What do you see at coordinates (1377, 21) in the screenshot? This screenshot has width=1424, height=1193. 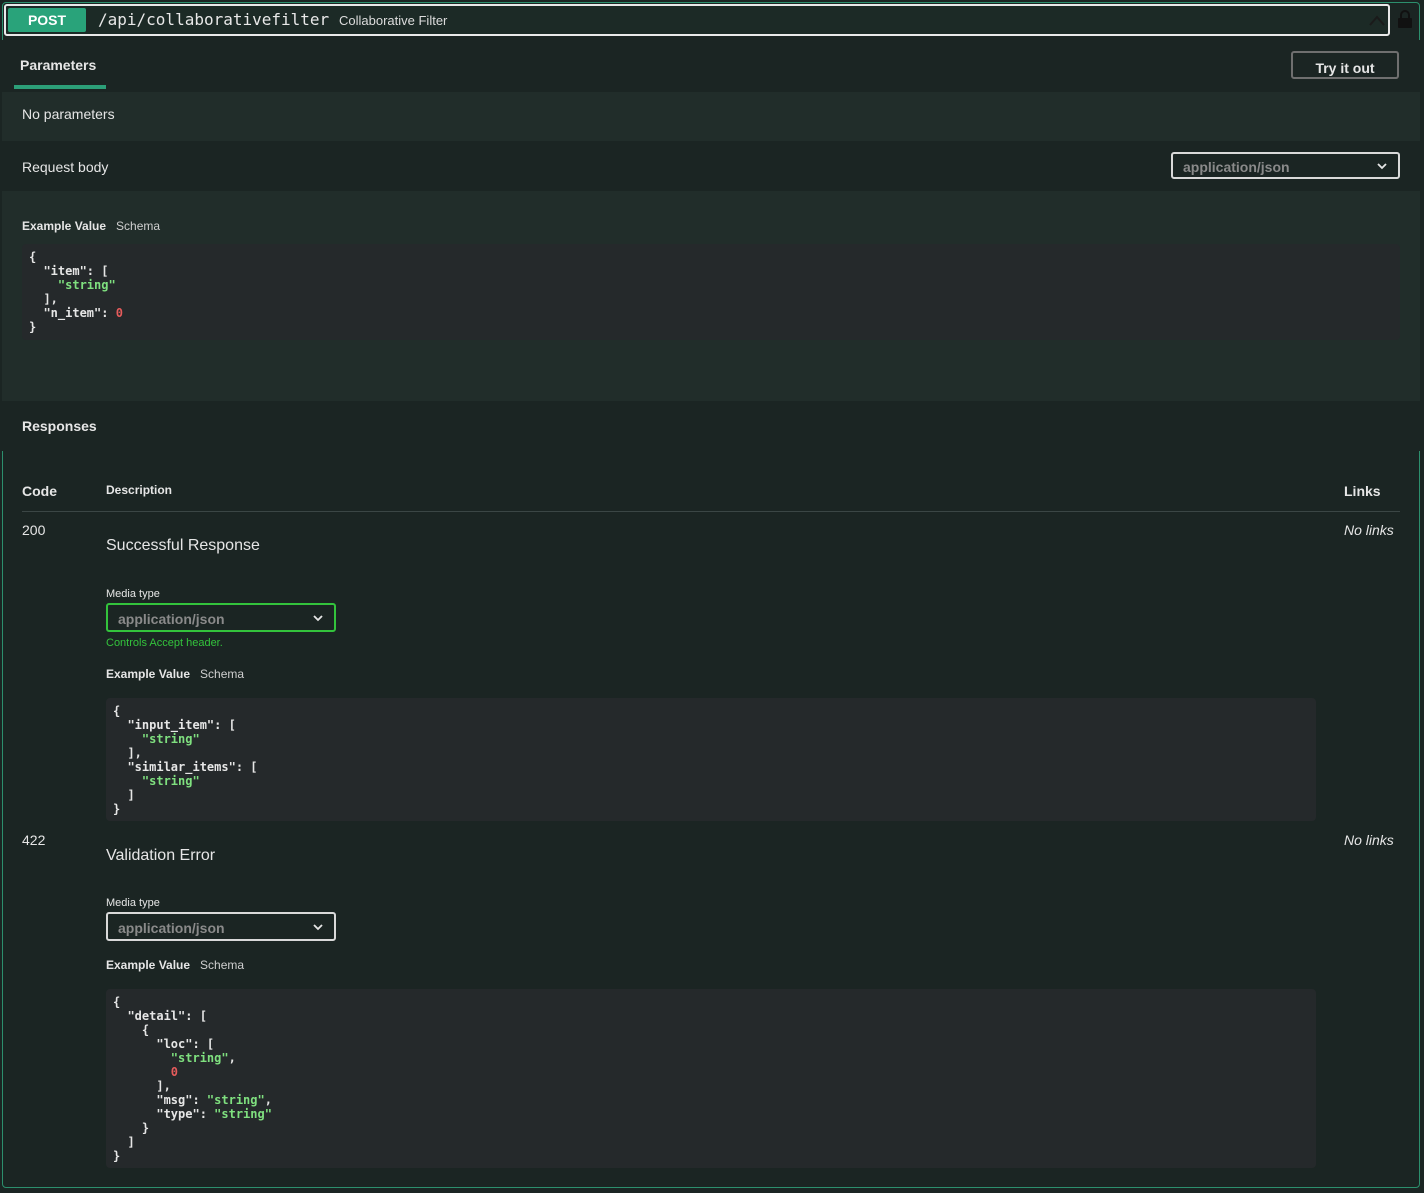 I see `chevron-up-icon` at bounding box center [1377, 21].